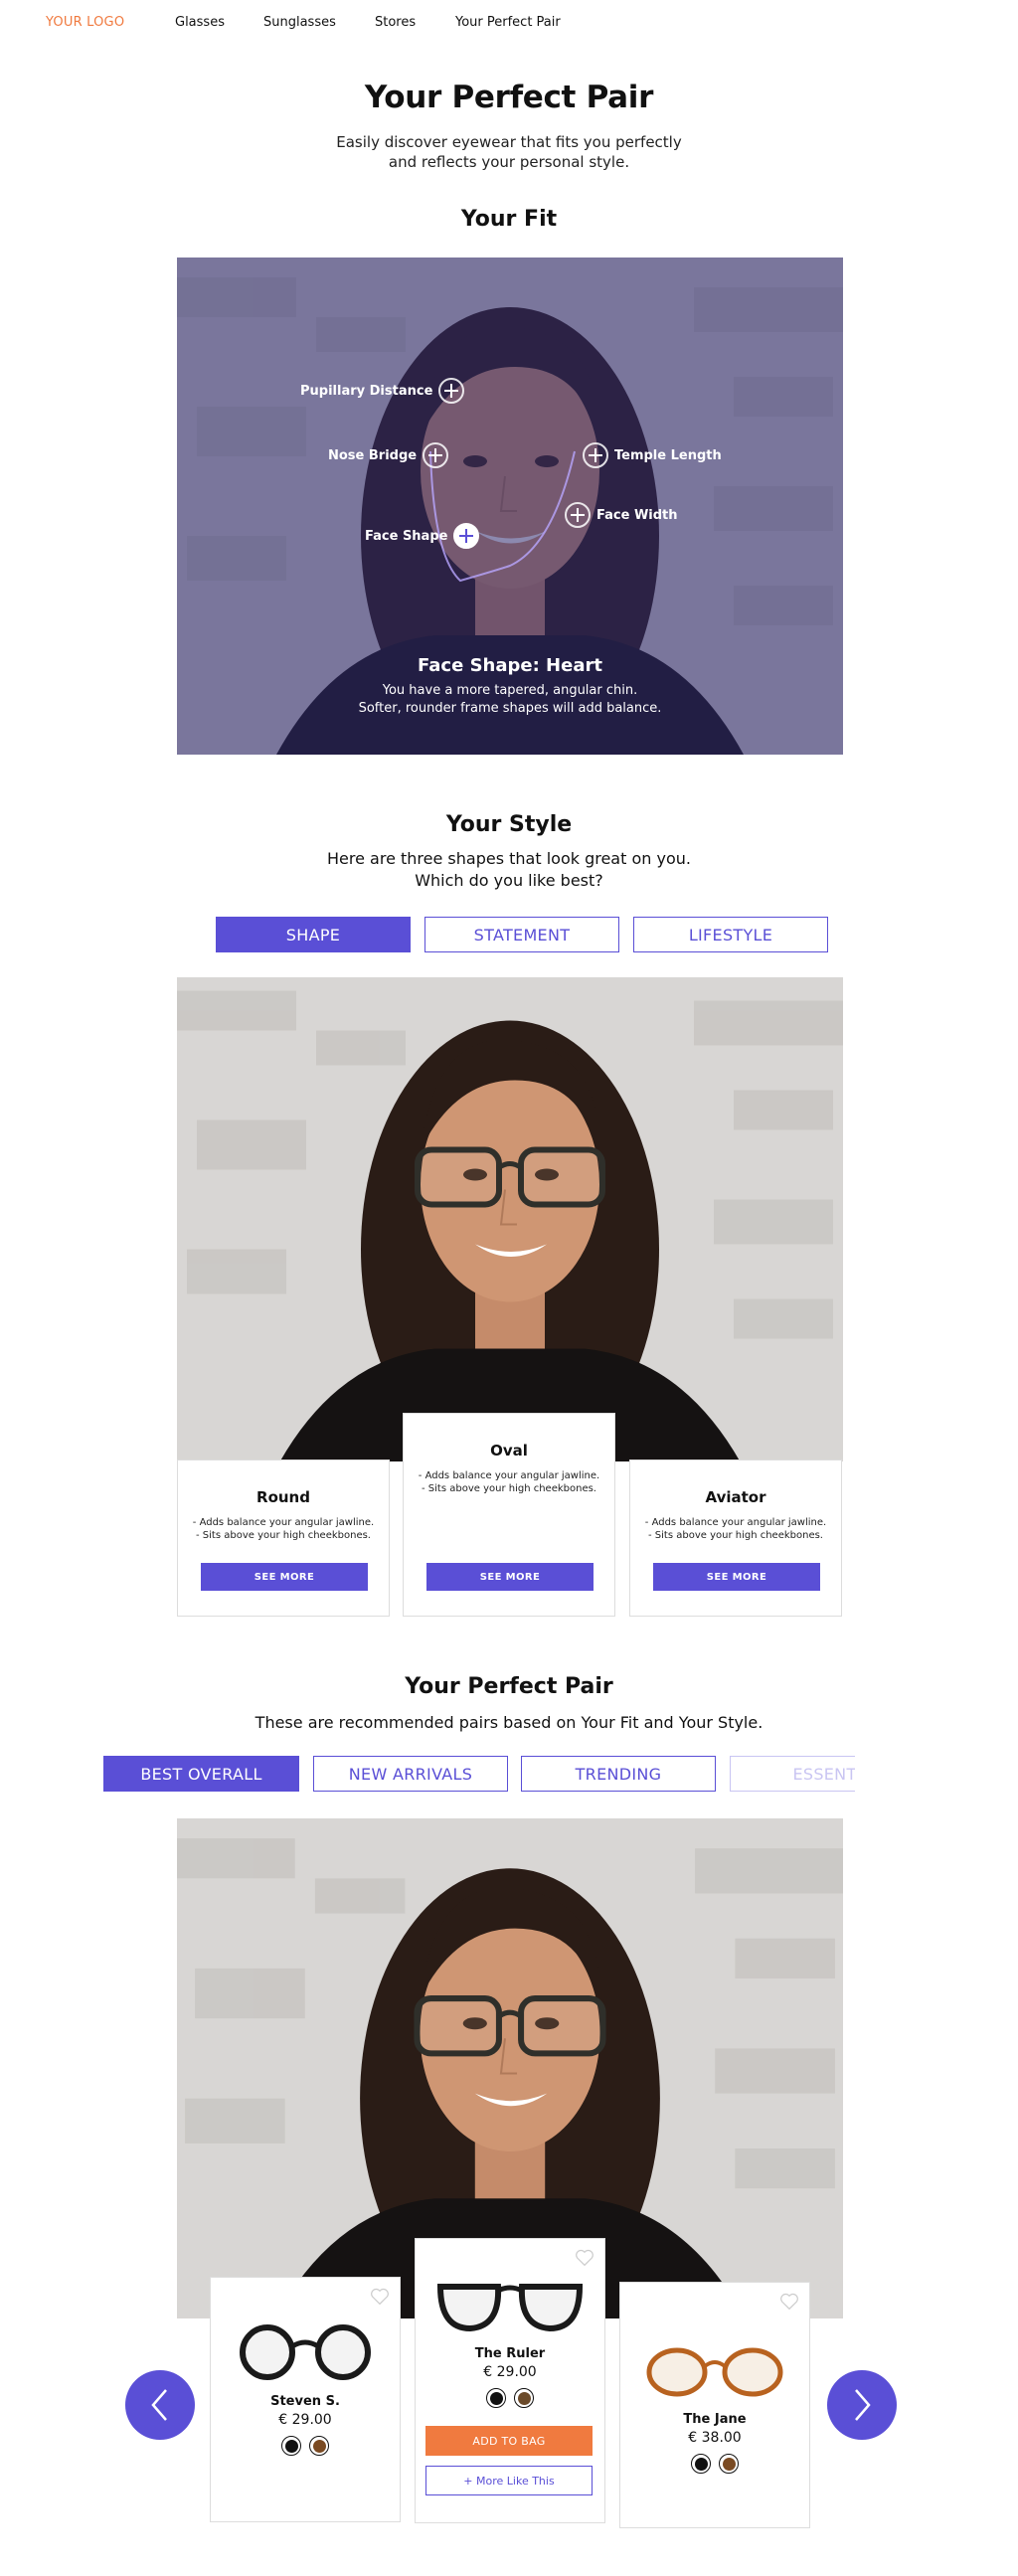  Describe the element at coordinates (201, 1774) in the screenshot. I see `tab-best-overall: BEST OVERALL` at that location.